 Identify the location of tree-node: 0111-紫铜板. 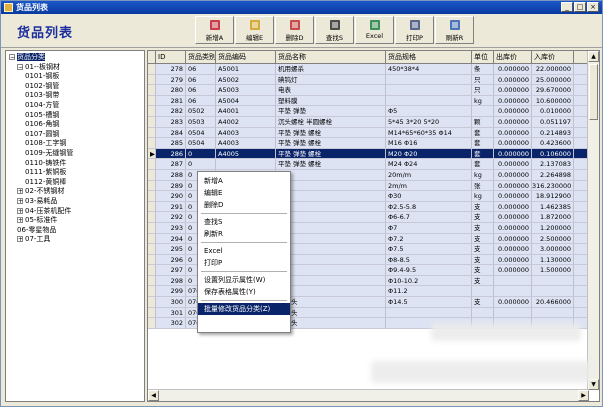
(45, 172).